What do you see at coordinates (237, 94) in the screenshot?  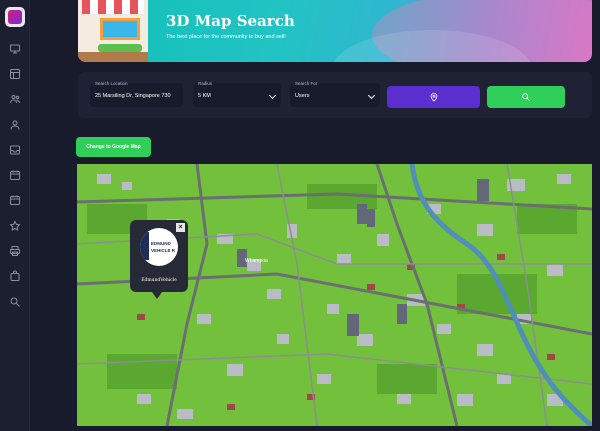 I see `radius-select: Radius 5 KM` at bounding box center [237, 94].